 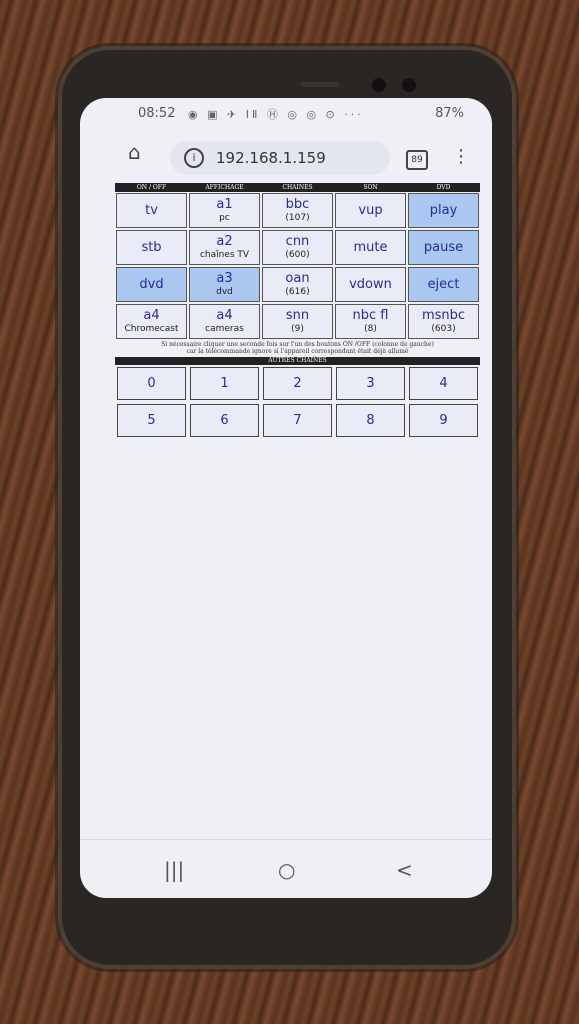 What do you see at coordinates (320, 84) in the screenshot?
I see `earpiece` at bounding box center [320, 84].